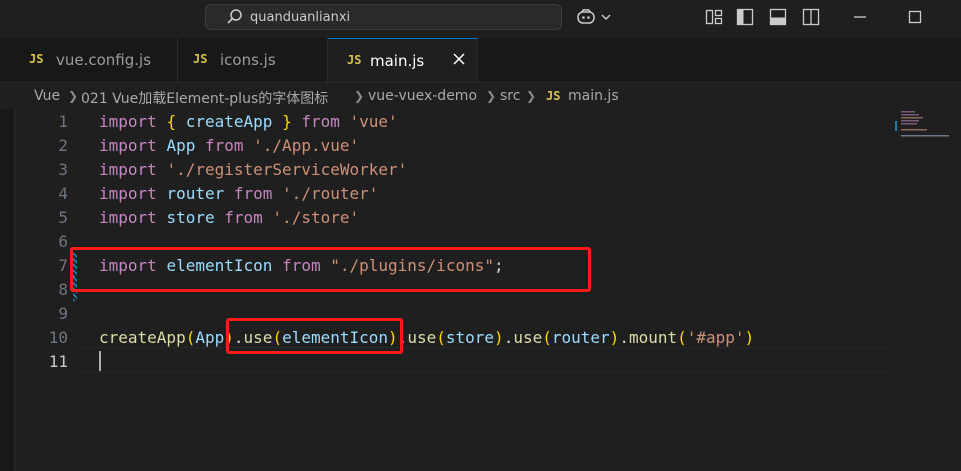  I want to click on line-number: 6, so click(63, 241).